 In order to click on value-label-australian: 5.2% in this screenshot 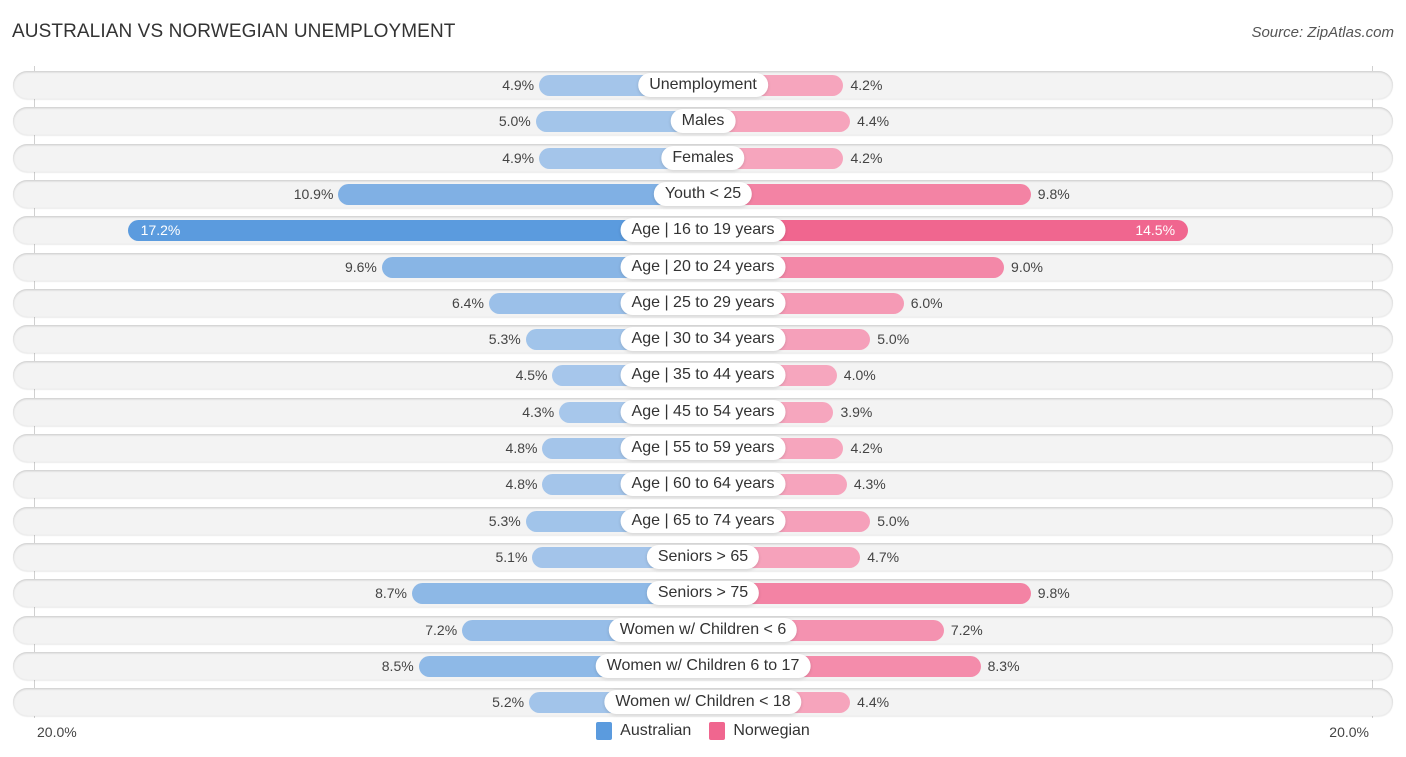, I will do `click(508, 702)`.